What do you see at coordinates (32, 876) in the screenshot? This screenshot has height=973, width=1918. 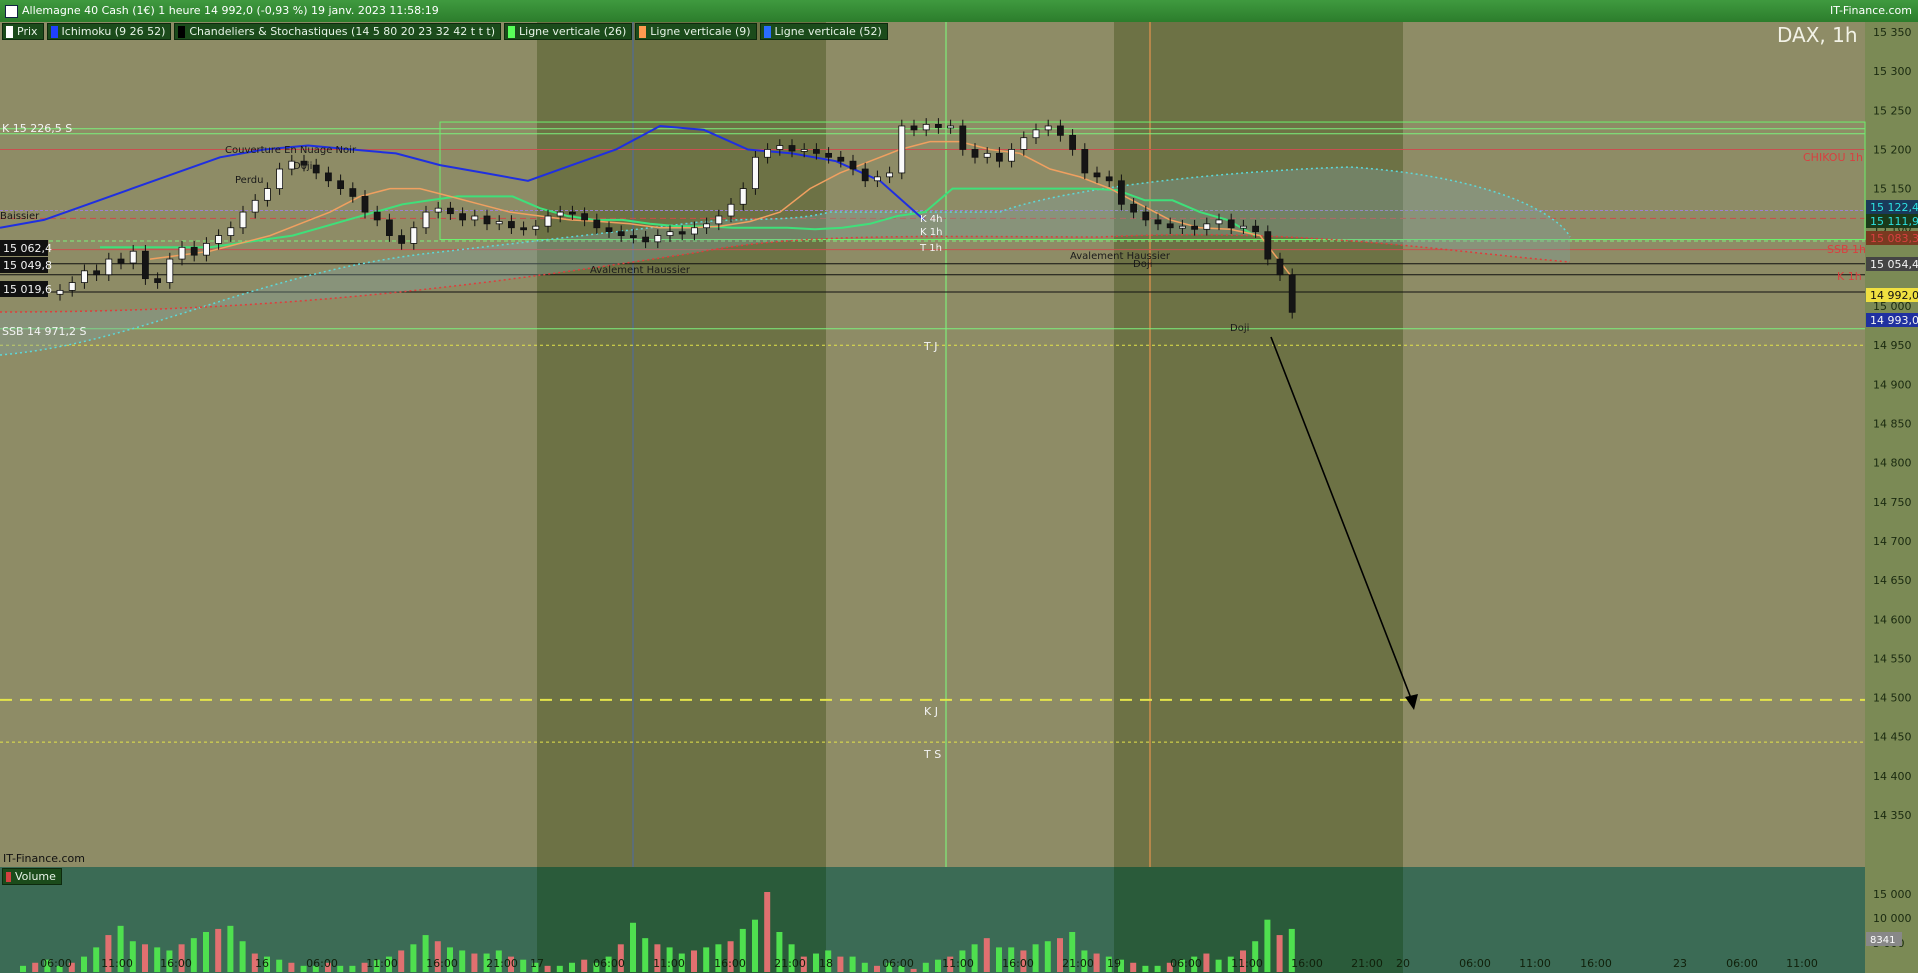 I see `volume-legend: Volume` at bounding box center [32, 876].